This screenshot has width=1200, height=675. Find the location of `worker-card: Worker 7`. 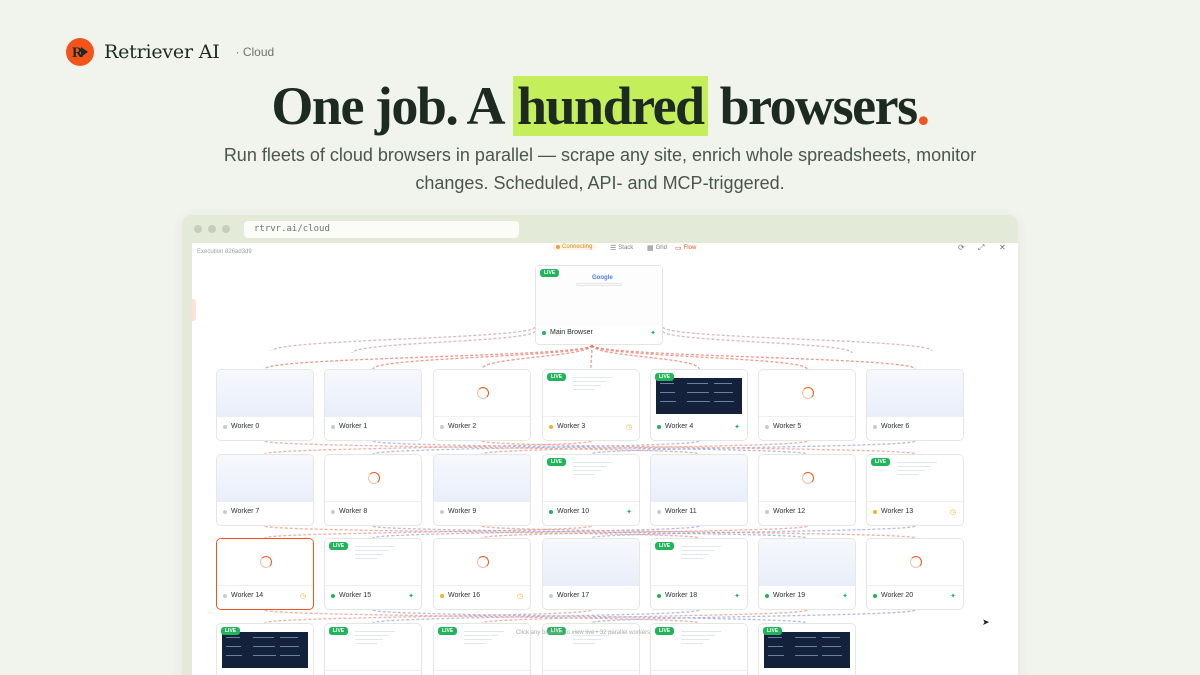

worker-card: Worker 7 is located at coordinates (265, 490).